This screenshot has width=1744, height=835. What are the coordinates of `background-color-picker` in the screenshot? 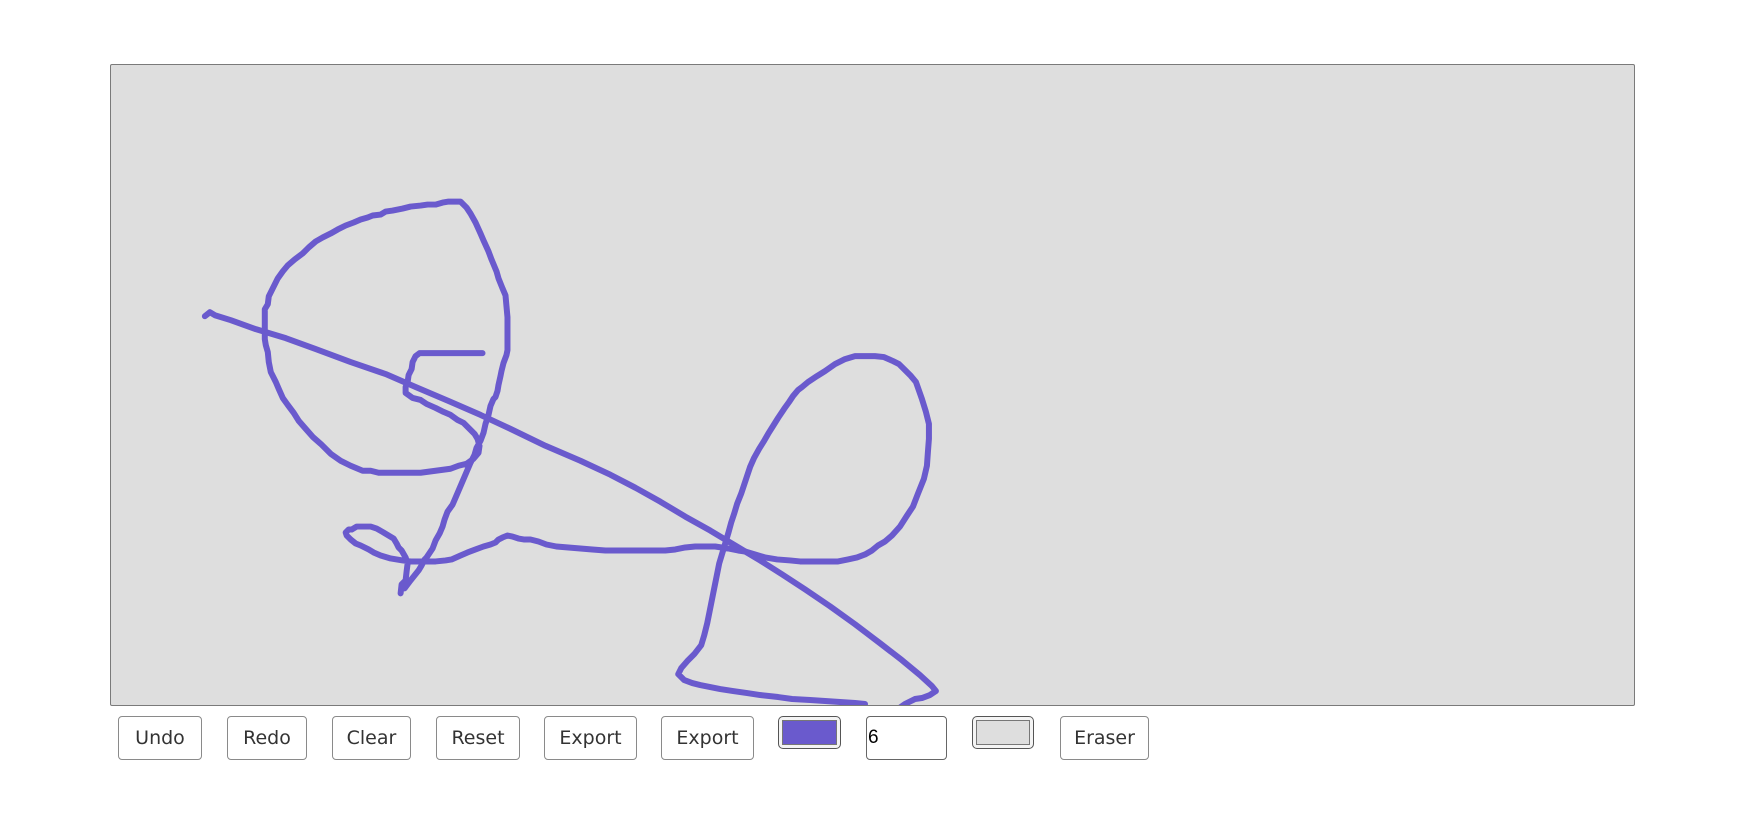 It's located at (1003, 732).